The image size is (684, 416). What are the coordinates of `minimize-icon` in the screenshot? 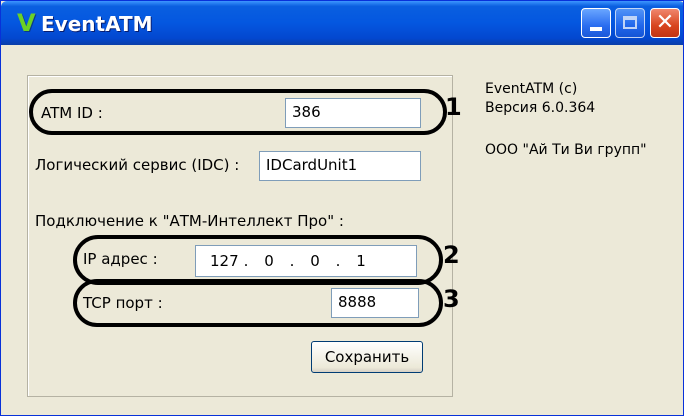 It's located at (596, 29).